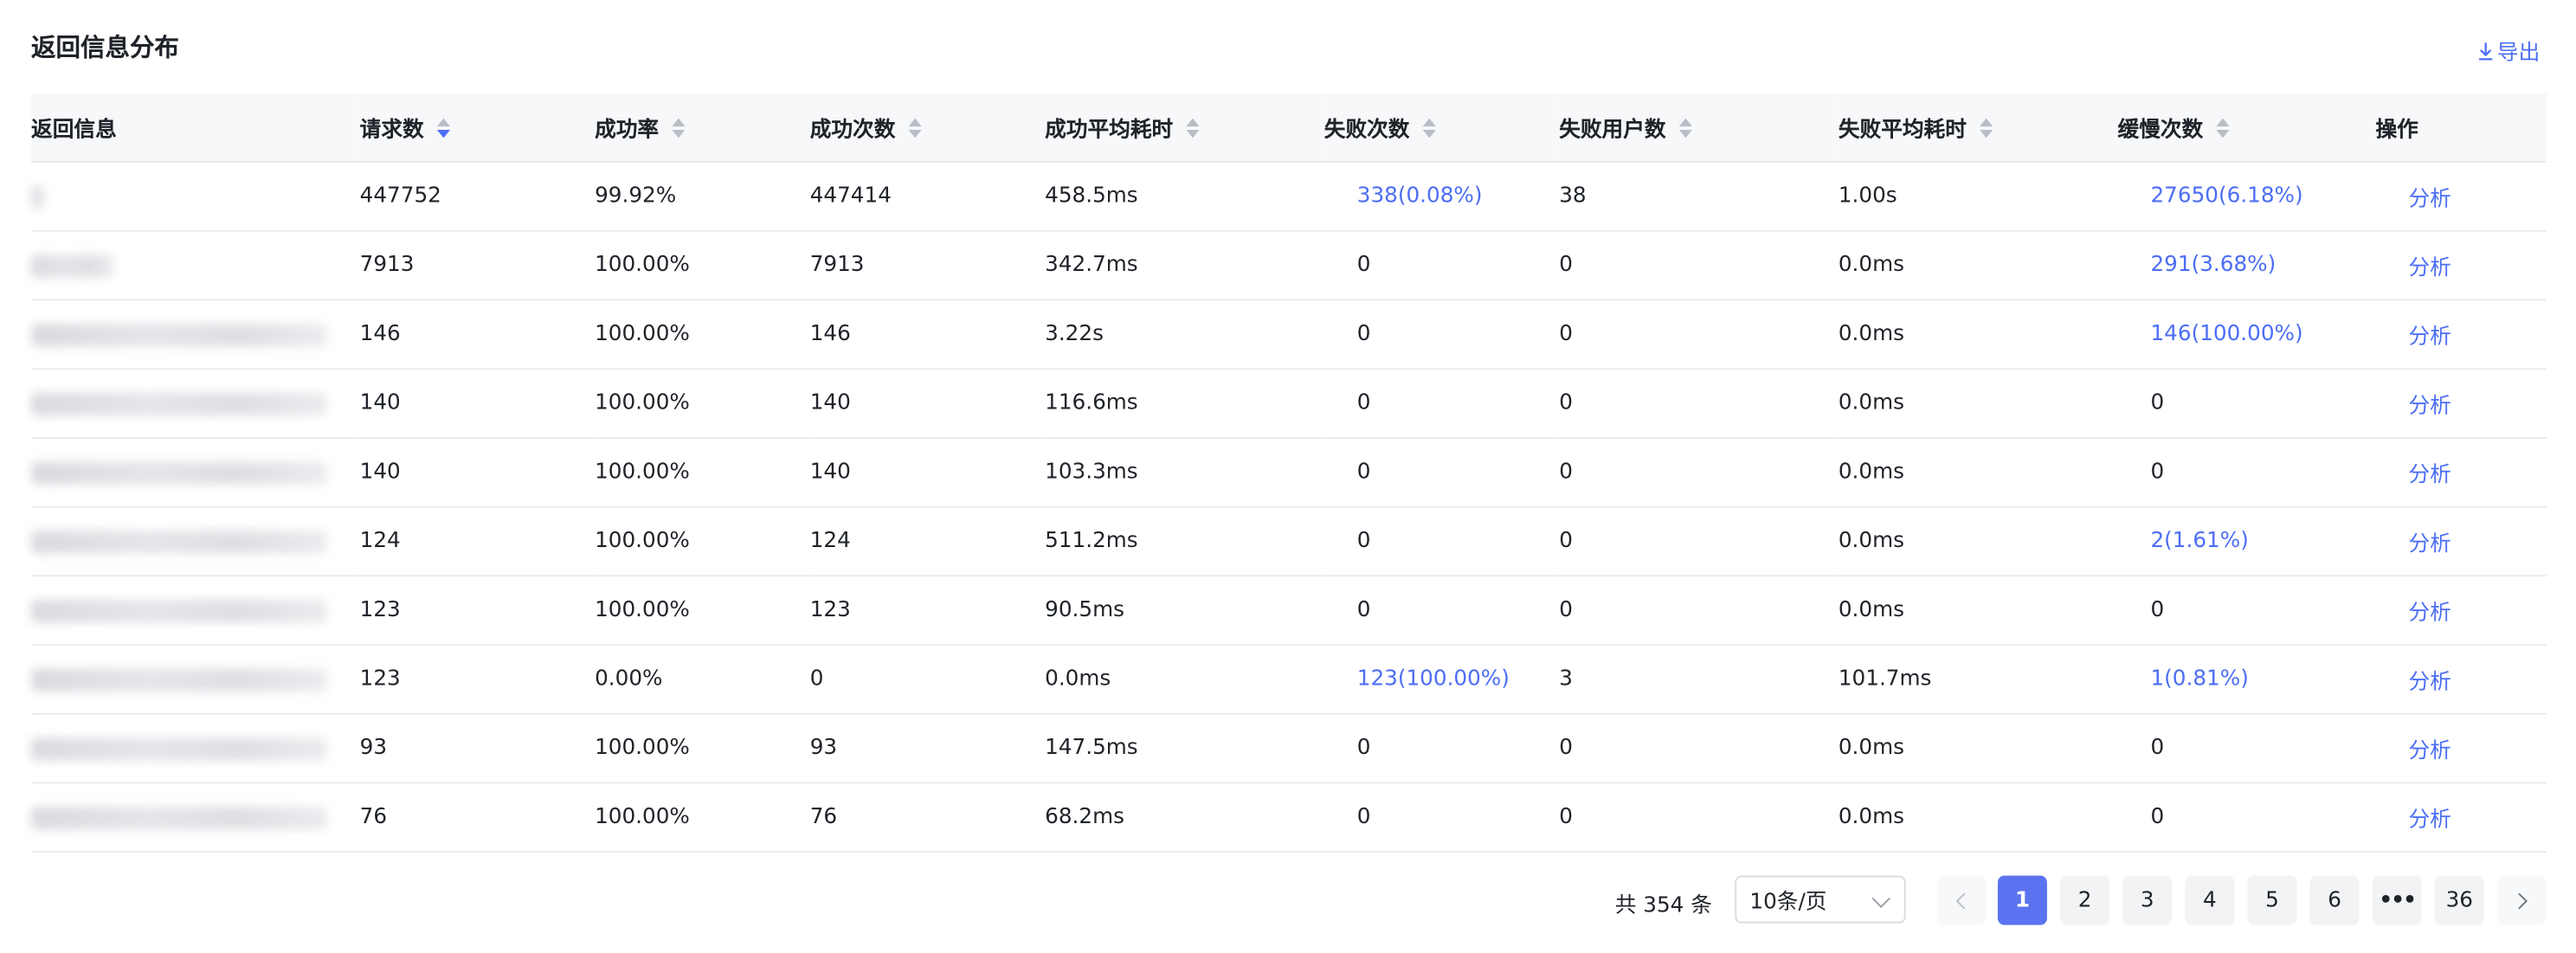 This screenshot has height=953, width=2576. Describe the element at coordinates (1978, 679) in the screenshot. I see `fail-avg-cell: 101.7ms` at that location.